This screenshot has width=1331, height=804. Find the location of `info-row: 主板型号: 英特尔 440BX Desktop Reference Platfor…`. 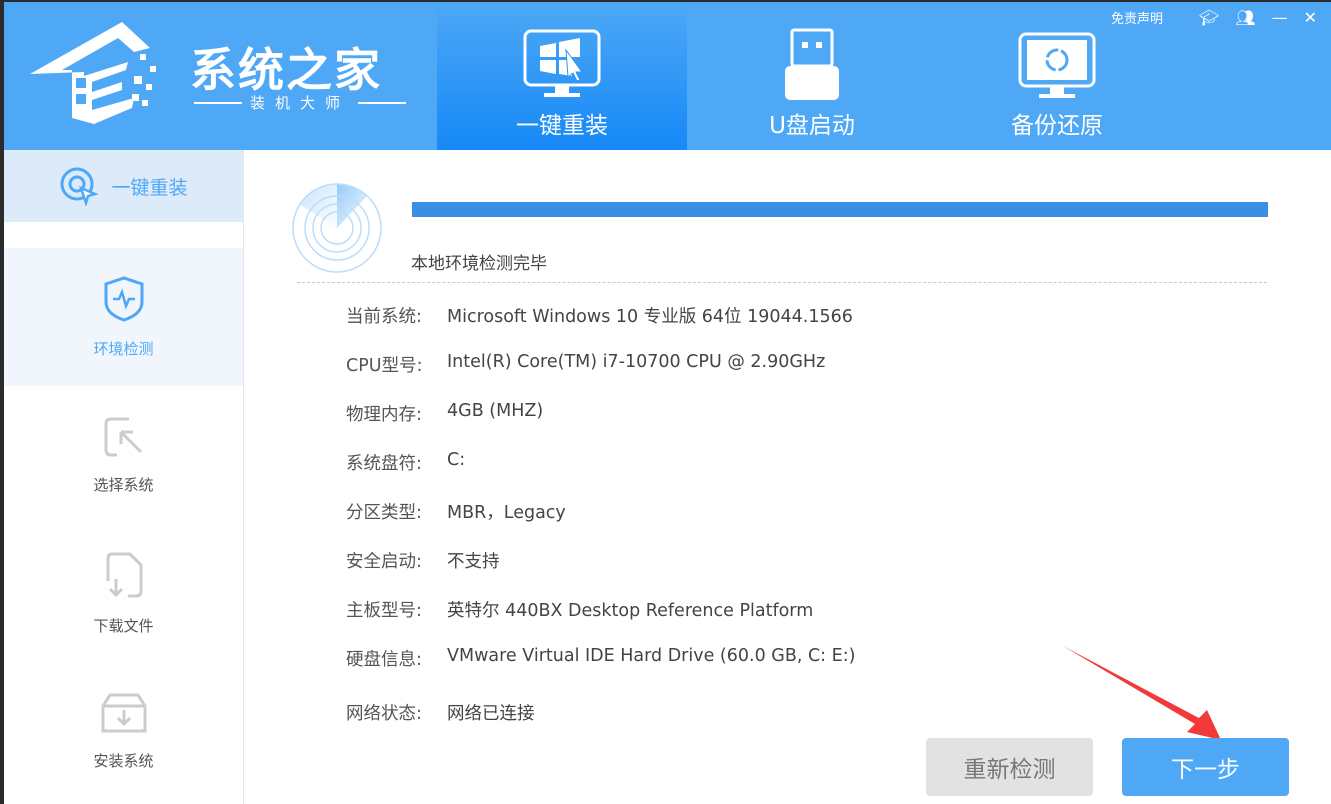

info-row: 主板型号: 英特尔 440BX Desktop Reference Platfor… is located at coordinates (579, 609).